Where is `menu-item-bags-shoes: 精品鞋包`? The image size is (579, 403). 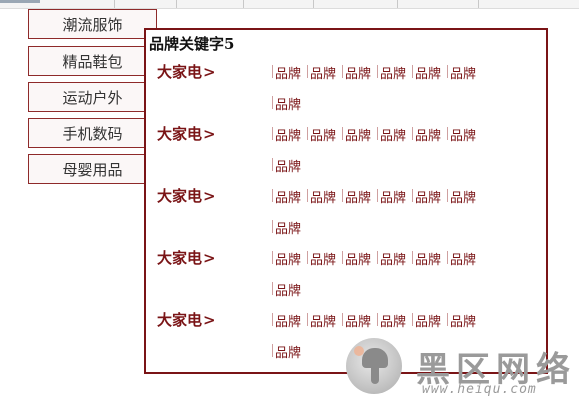 menu-item-bags-shoes: 精品鞋包 is located at coordinates (92, 61).